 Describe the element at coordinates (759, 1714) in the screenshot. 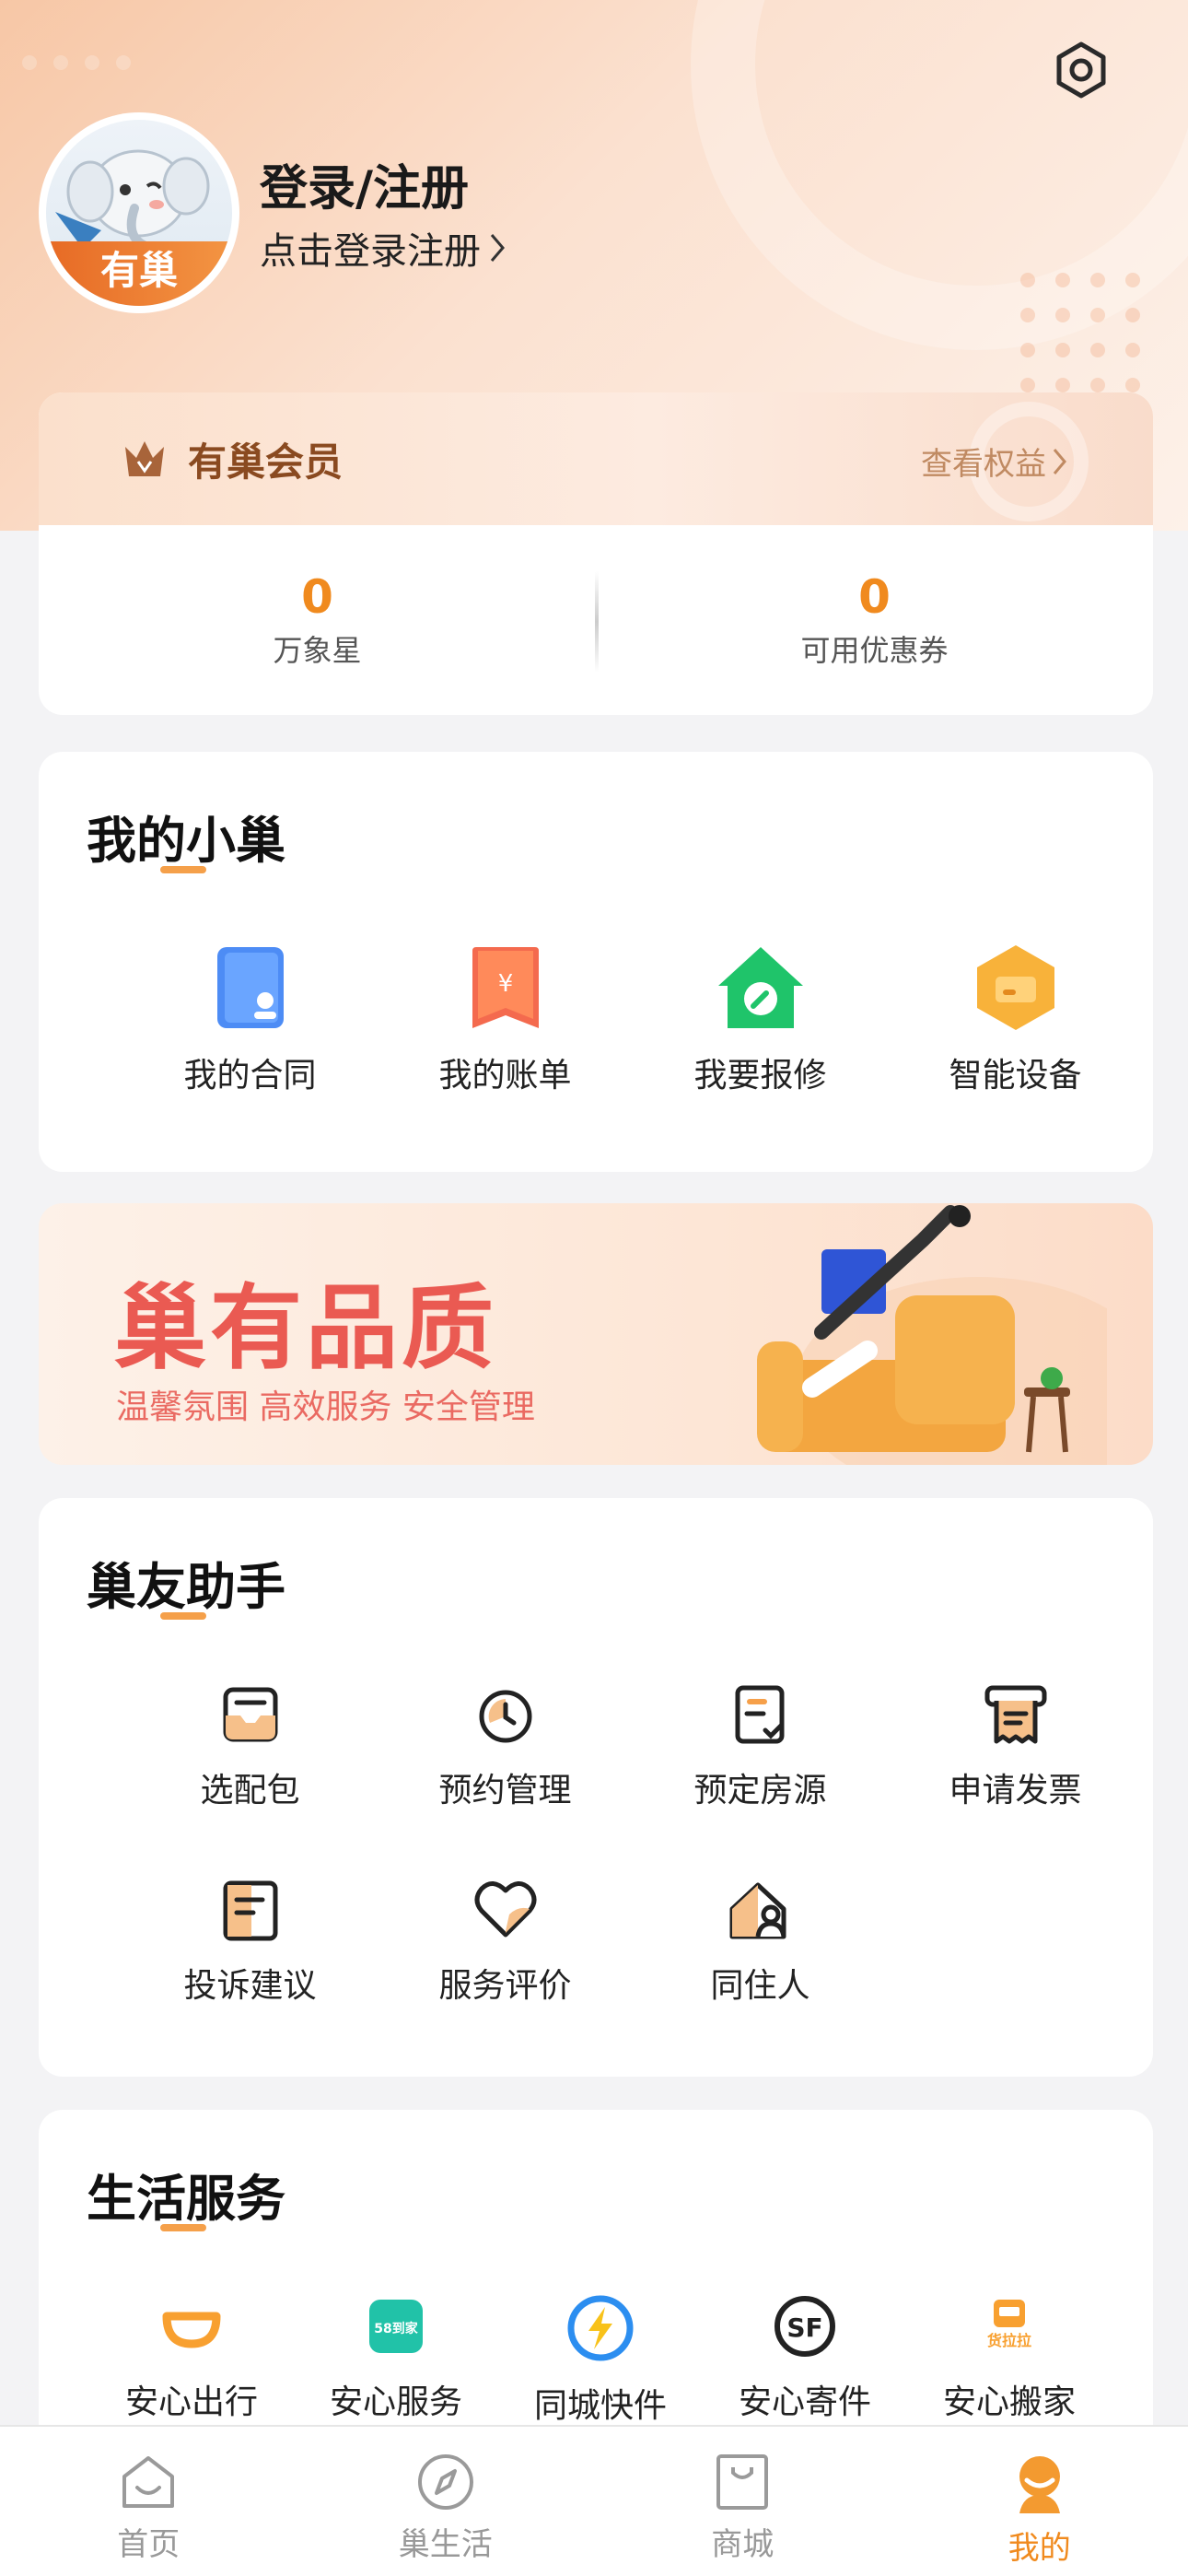

I see `booking-icon` at that location.